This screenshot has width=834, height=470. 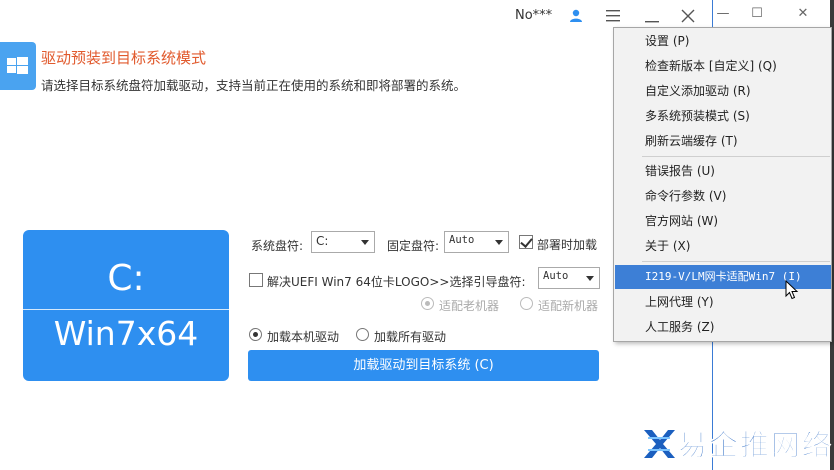 What do you see at coordinates (476, 242) in the screenshot?
I see `fixed-drive-select: Auto` at bounding box center [476, 242].